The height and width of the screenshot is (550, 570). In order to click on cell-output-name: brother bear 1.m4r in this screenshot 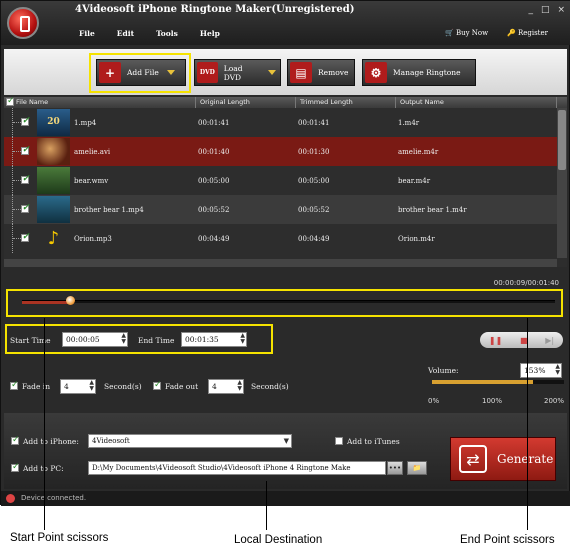, I will do `click(432, 209)`.